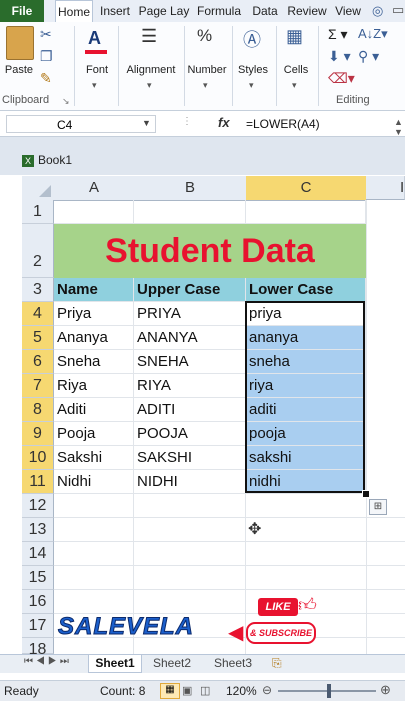 This screenshot has width=405, height=720. I want to click on row-header: 15, so click(38, 578).